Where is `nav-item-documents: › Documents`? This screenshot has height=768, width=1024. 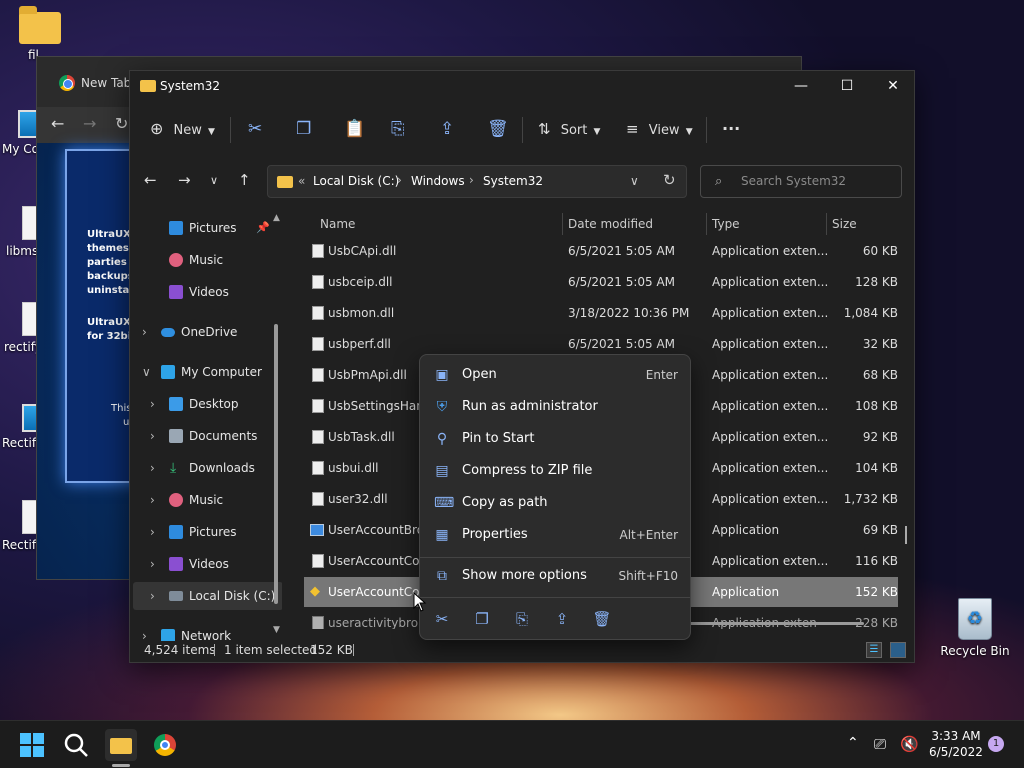 nav-item-documents: › Documents is located at coordinates (205, 436).